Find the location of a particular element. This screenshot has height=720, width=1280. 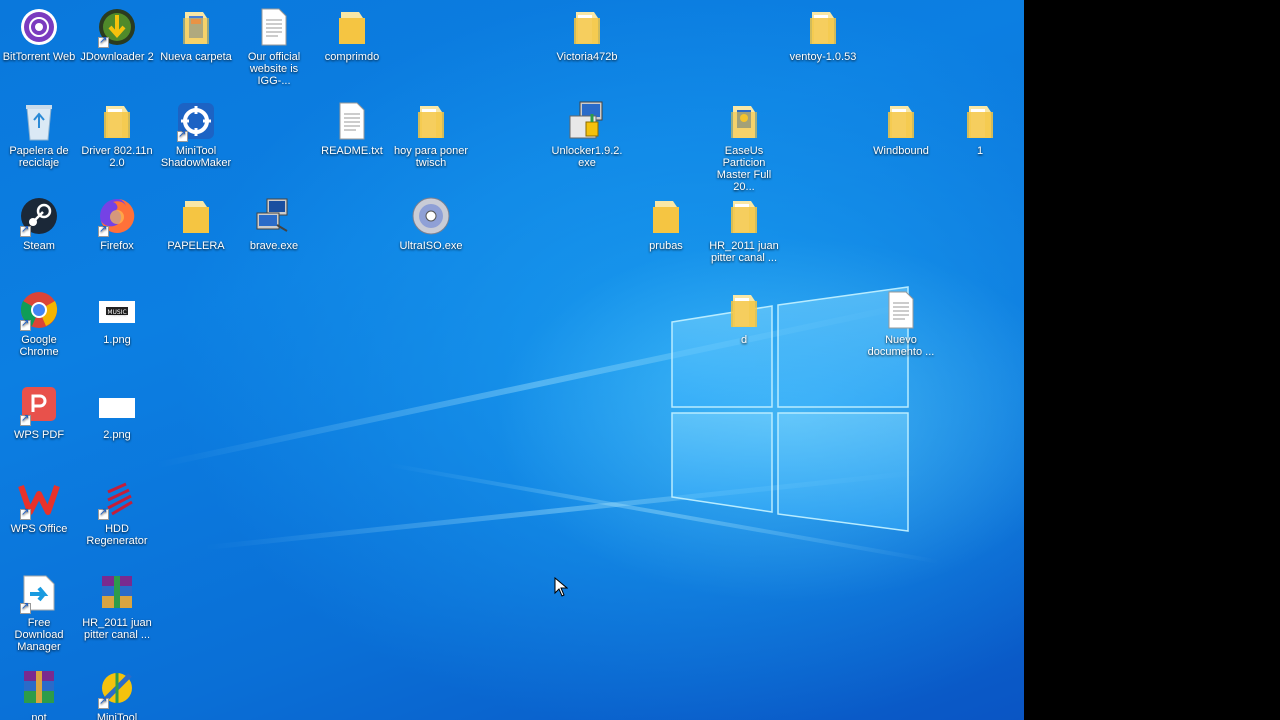

icon-label: 1.png is located at coordinates (117, 340).